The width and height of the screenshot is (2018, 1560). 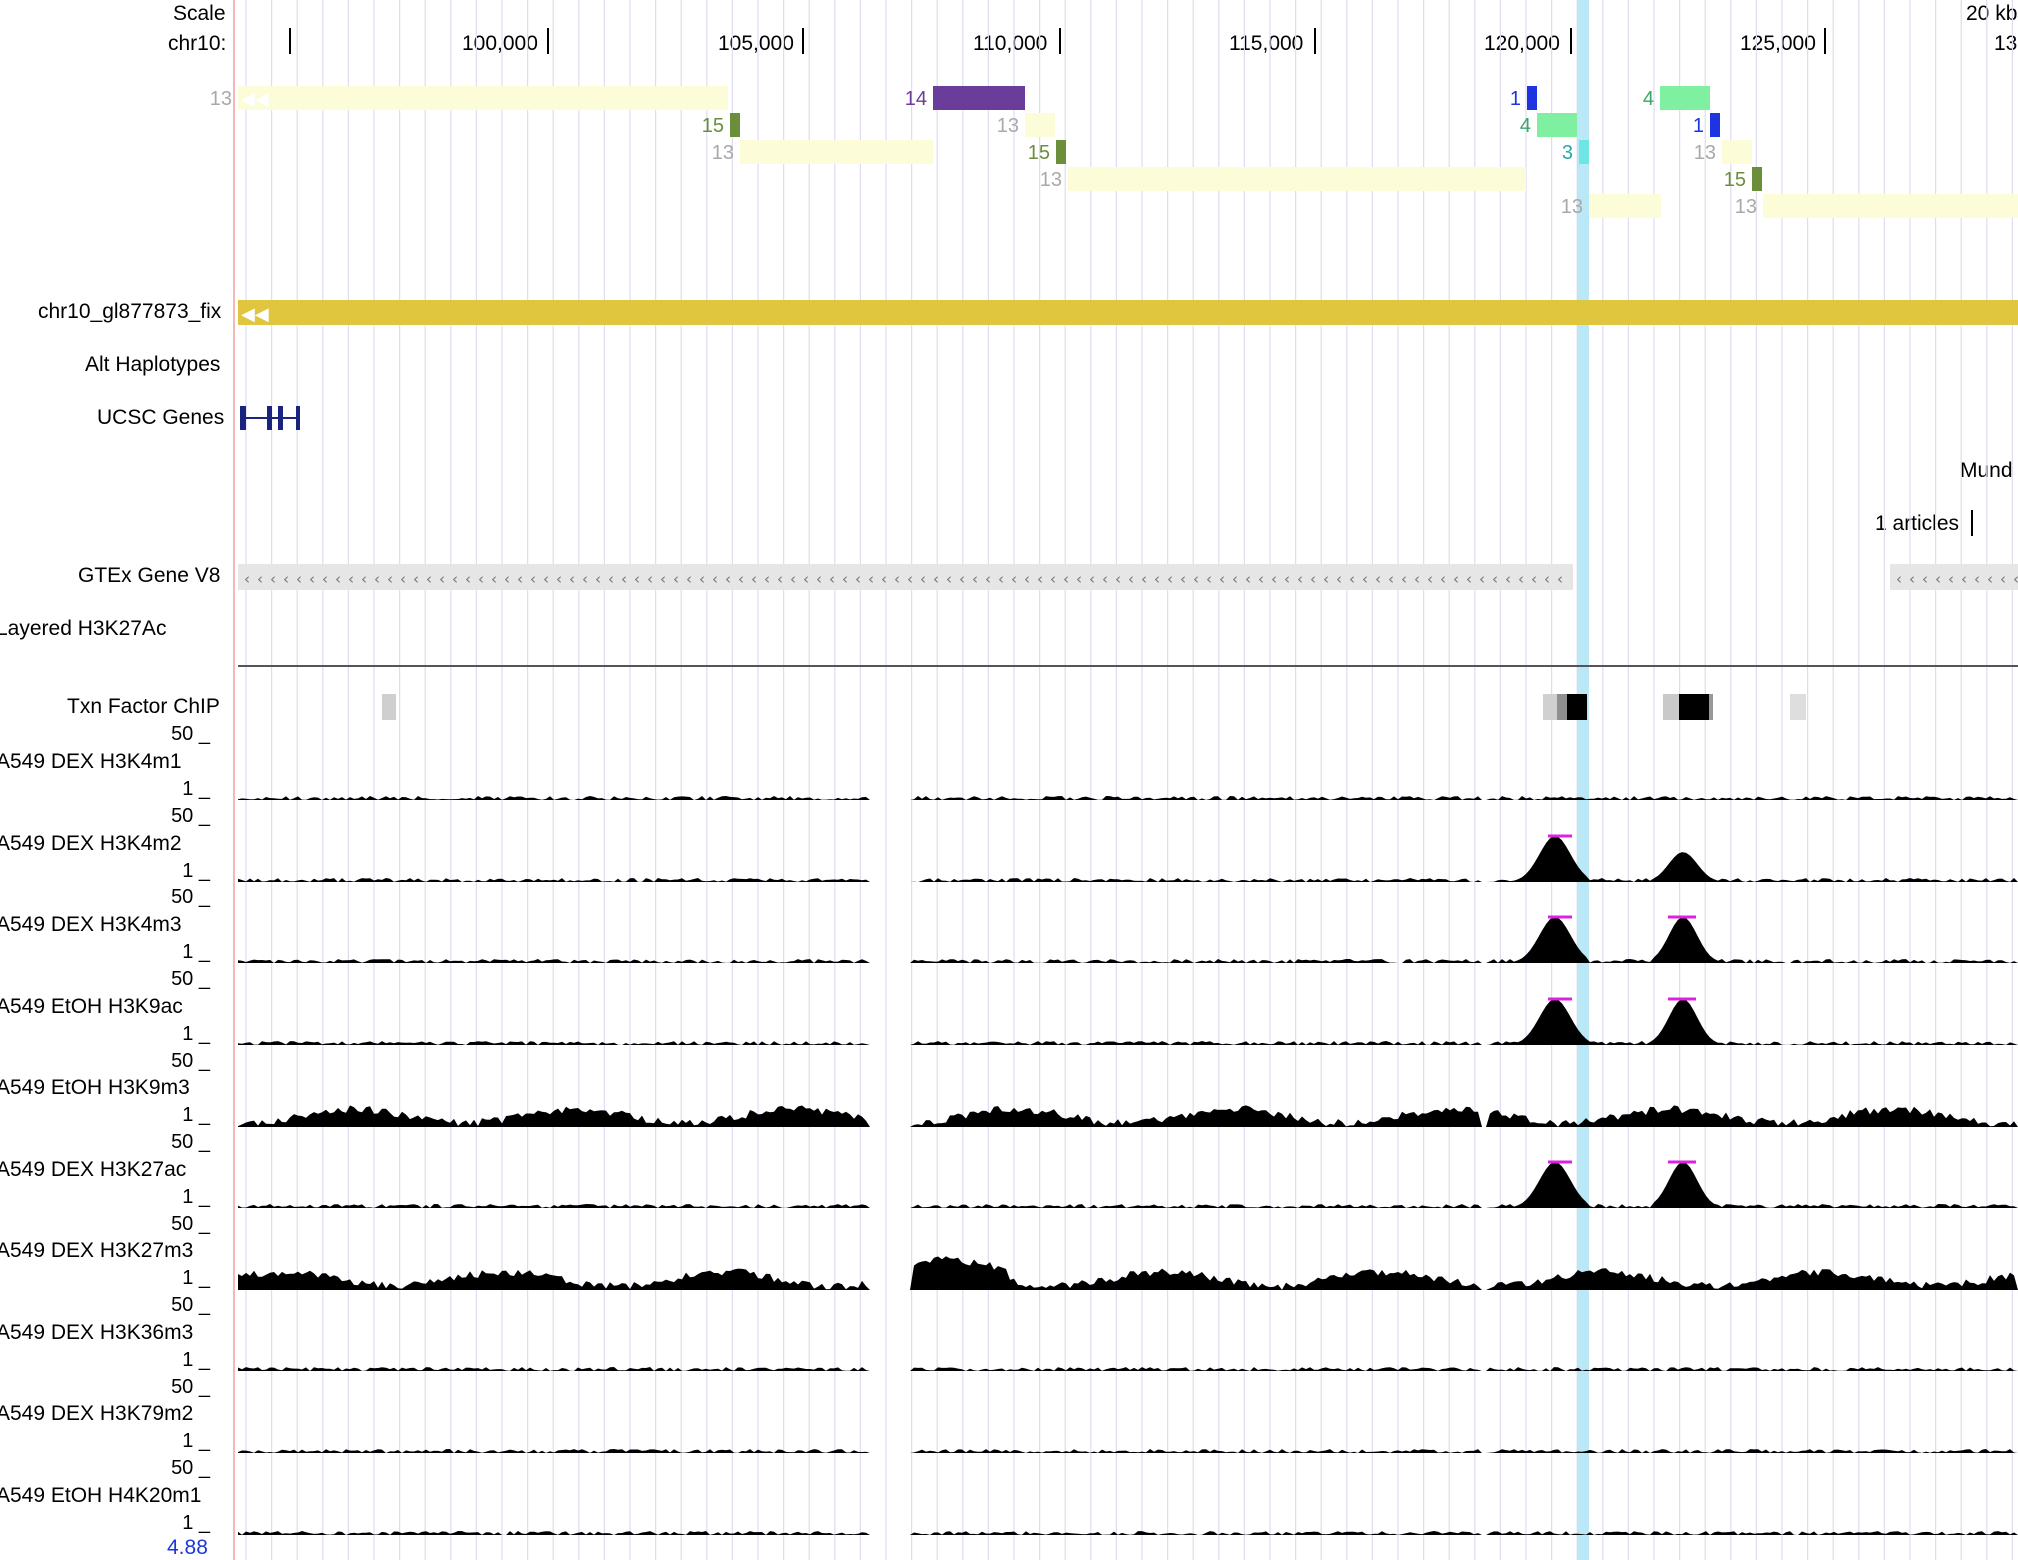 I want to click on chromhmm-label: 1, so click(x=1698, y=126).